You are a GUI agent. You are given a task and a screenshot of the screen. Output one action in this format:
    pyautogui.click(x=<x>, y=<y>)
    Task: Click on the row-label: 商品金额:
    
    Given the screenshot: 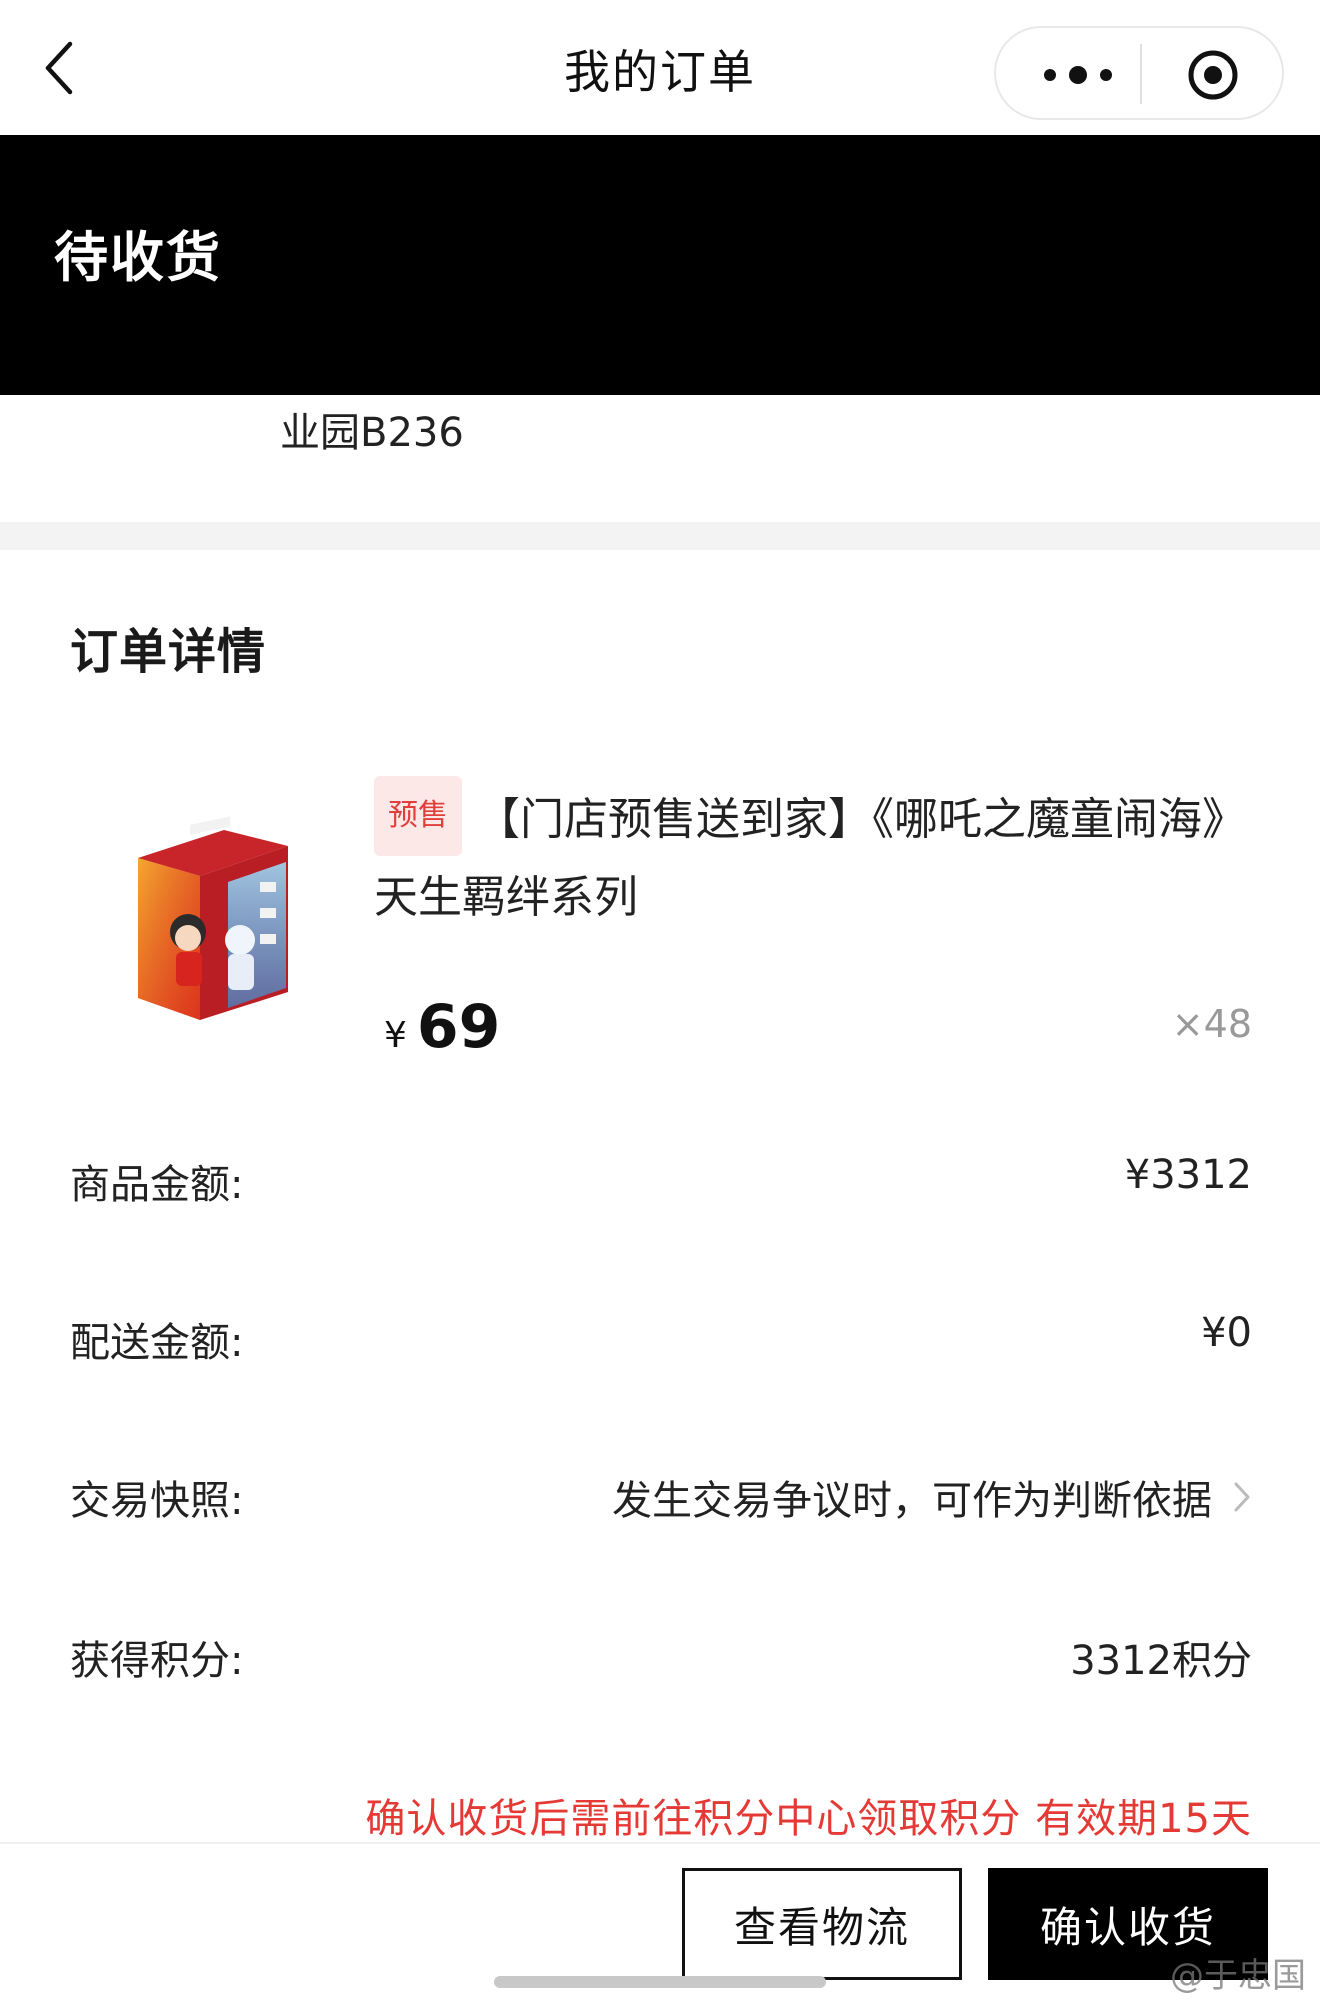 What is the action you would take?
    pyautogui.click(x=157, y=1185)
    